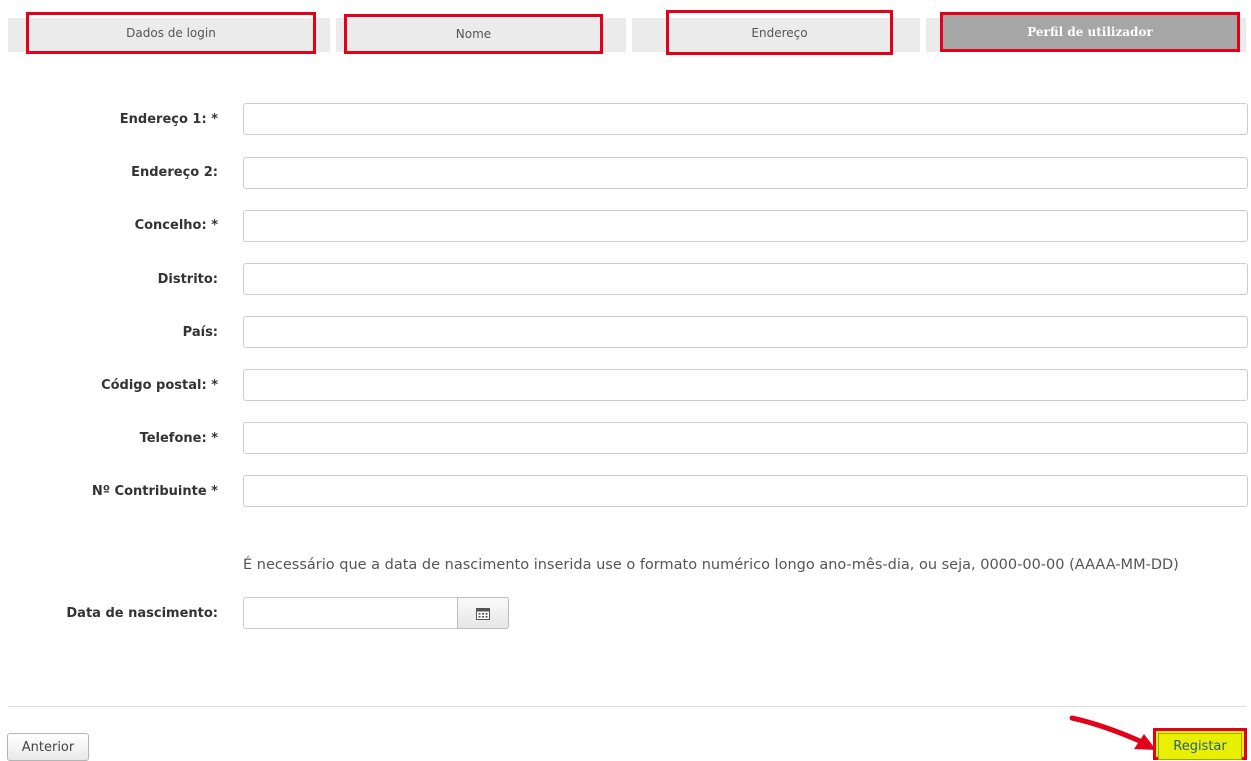  I want to click on red-arrow-annotation-icon, so click(1112, 732).